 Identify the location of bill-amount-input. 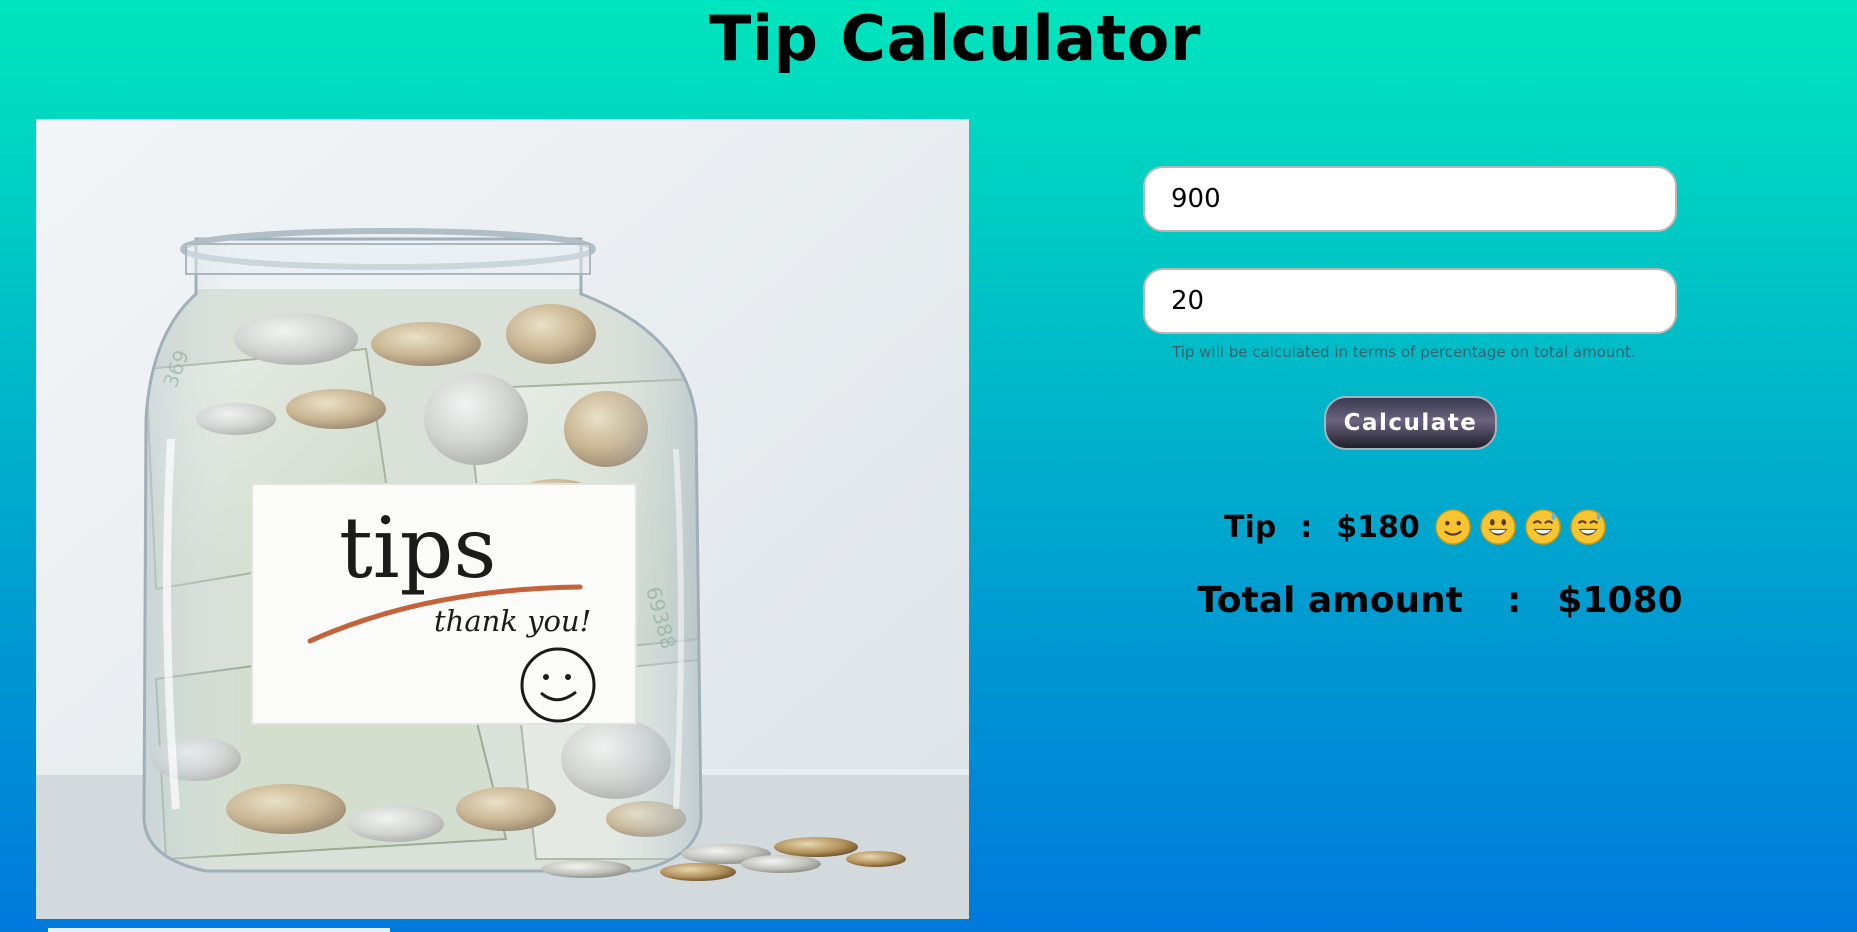
(1410, 199).